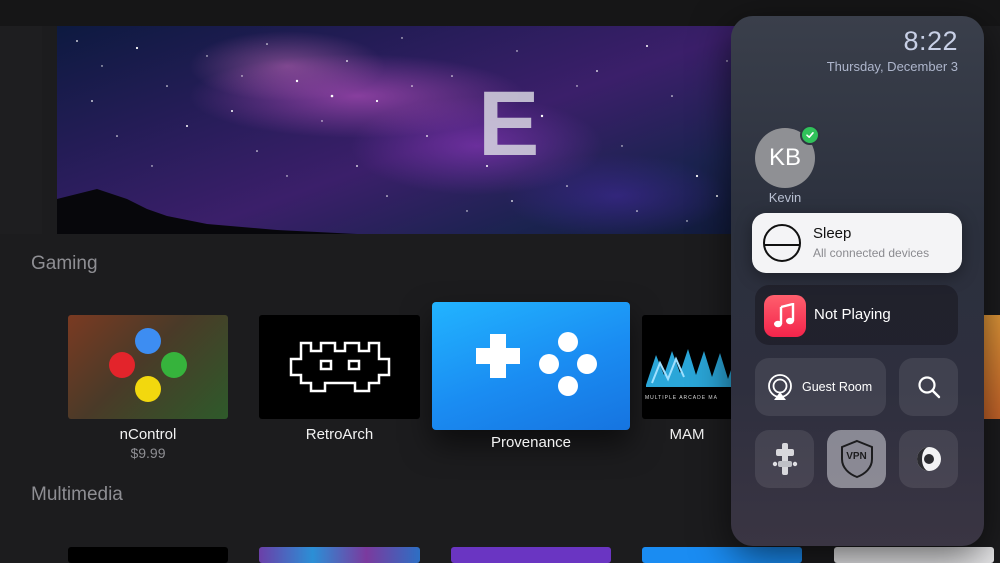 The width and height of the screenshot is (1000, 563). What do you see at coordinates (871, 253) in the screenshot?
I see `sleep-subtitle: All connected devices` at bounding box center [871, 253].